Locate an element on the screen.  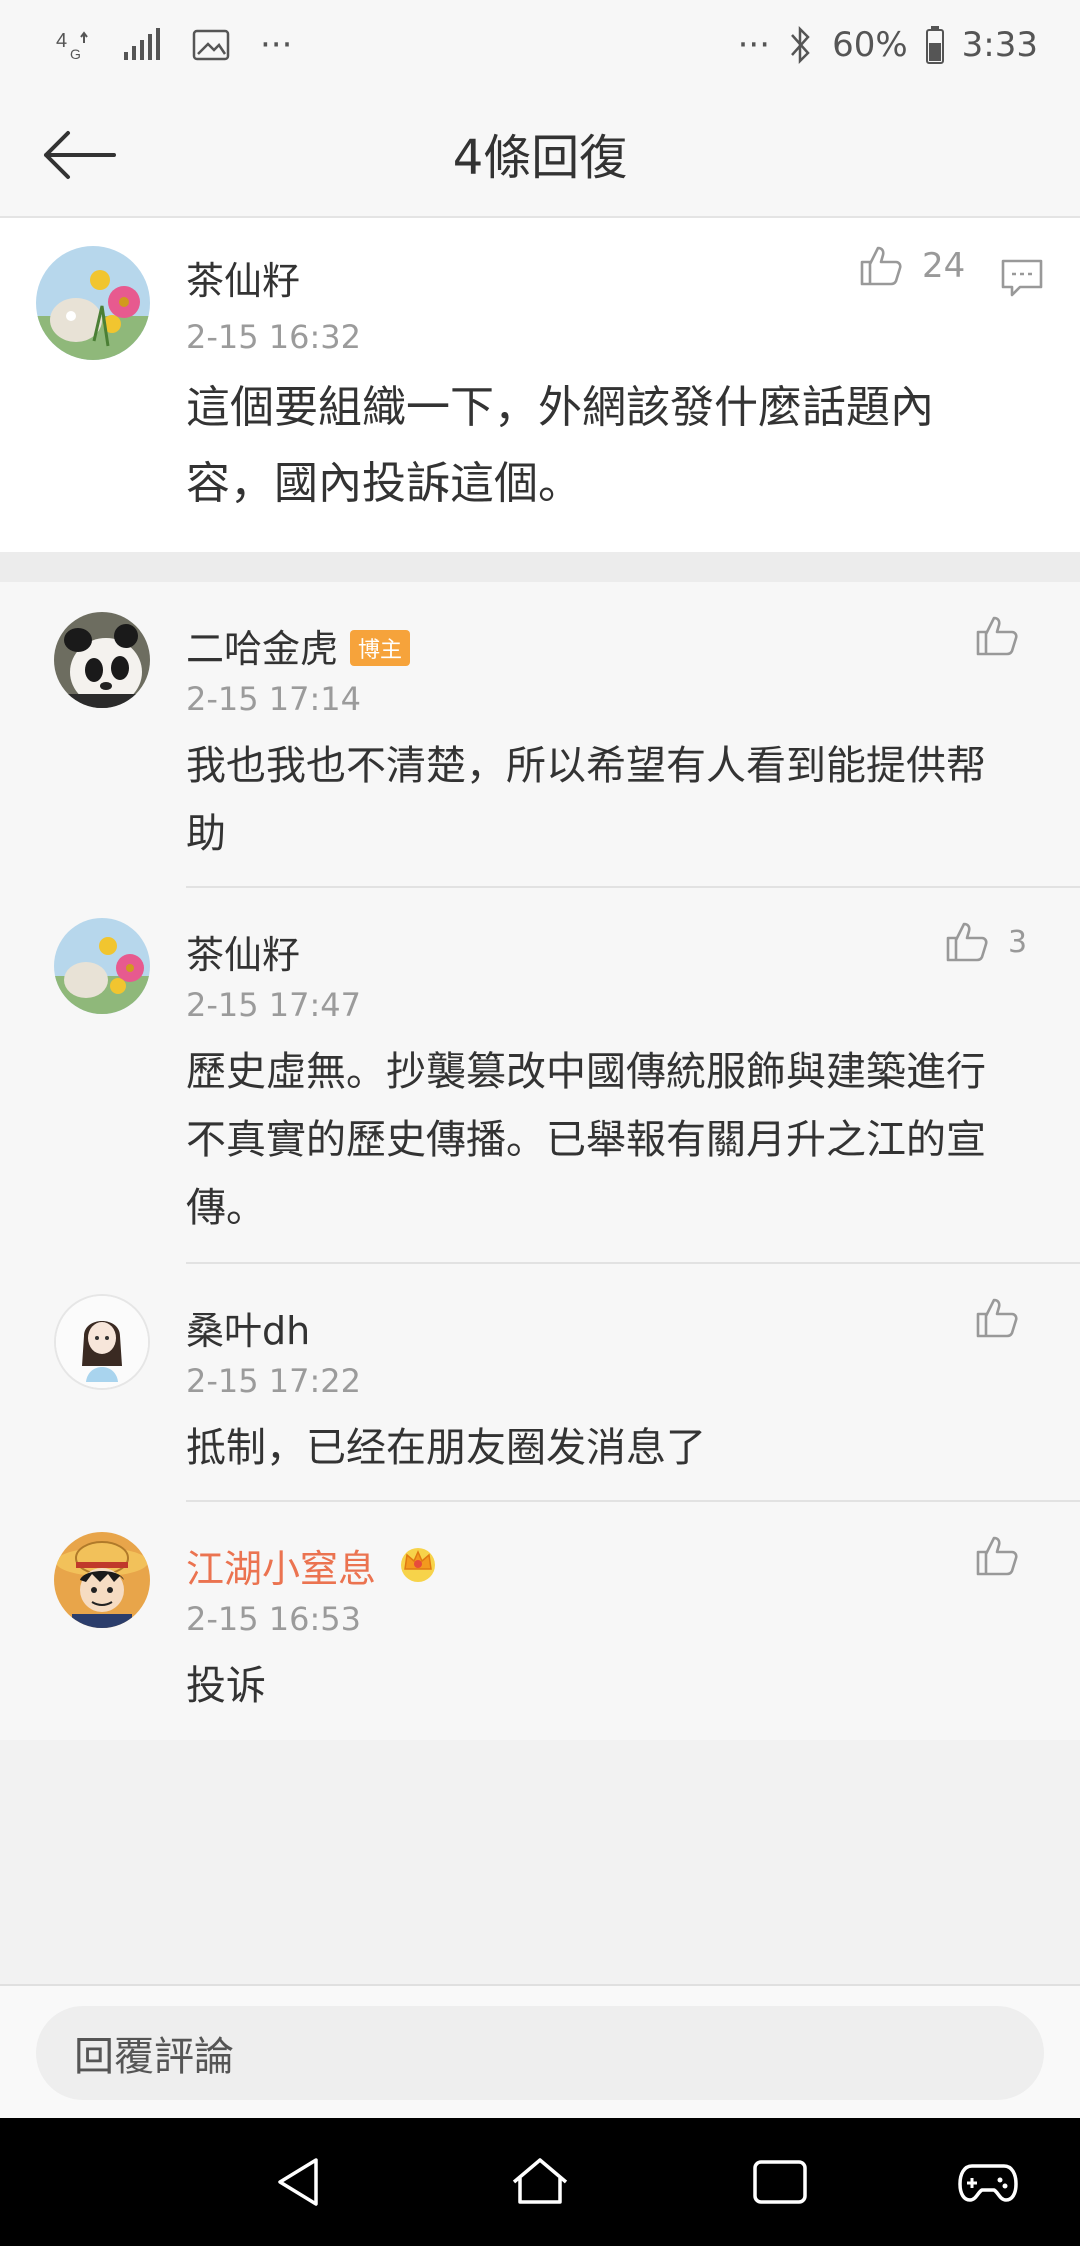
vip-crown-icon is located at coordinates (418, 1567).